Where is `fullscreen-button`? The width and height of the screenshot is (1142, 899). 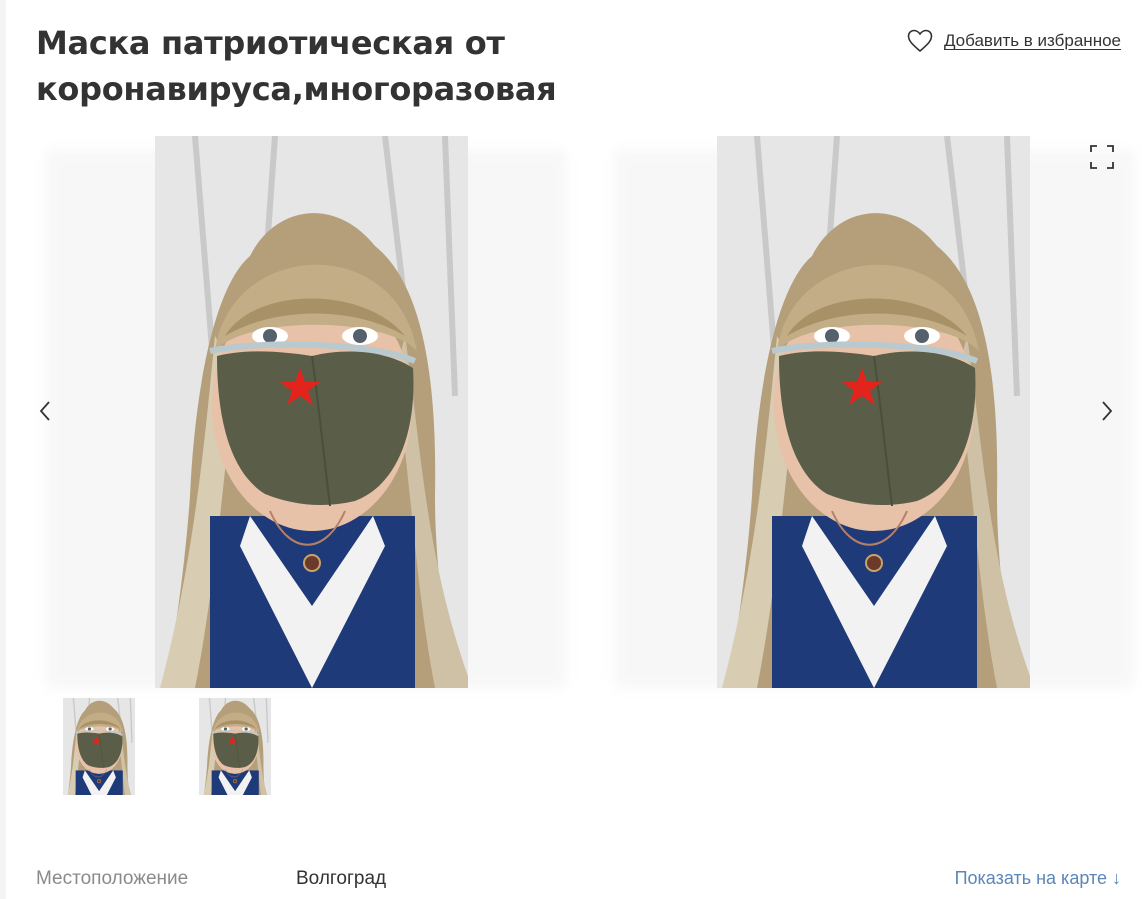
fullscreen-button is located at coordinates (1102, 157).